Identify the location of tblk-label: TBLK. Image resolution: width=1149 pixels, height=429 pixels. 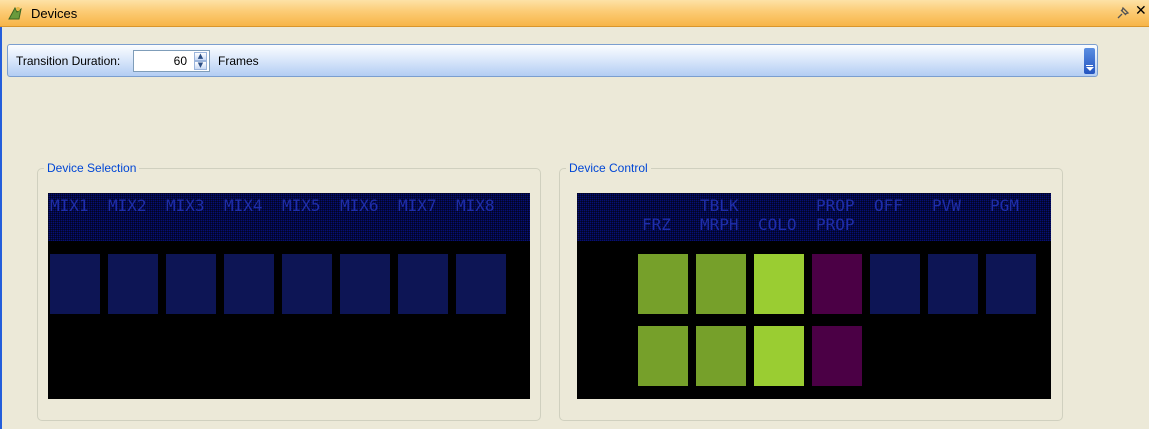
(719, 205).